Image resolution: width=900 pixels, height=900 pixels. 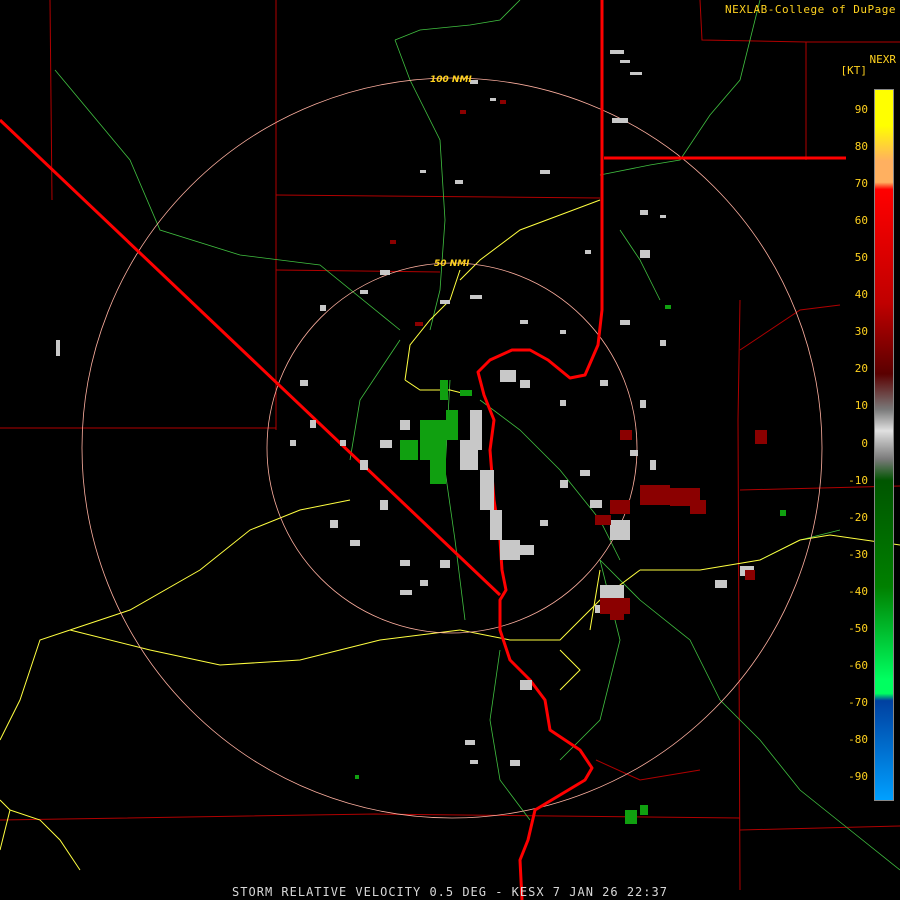 What do you see at coordinates (810, 9) in the screenshot?
I see `credit-label: NEXLAB-College of DuPage` at bounding box center [810, 9].